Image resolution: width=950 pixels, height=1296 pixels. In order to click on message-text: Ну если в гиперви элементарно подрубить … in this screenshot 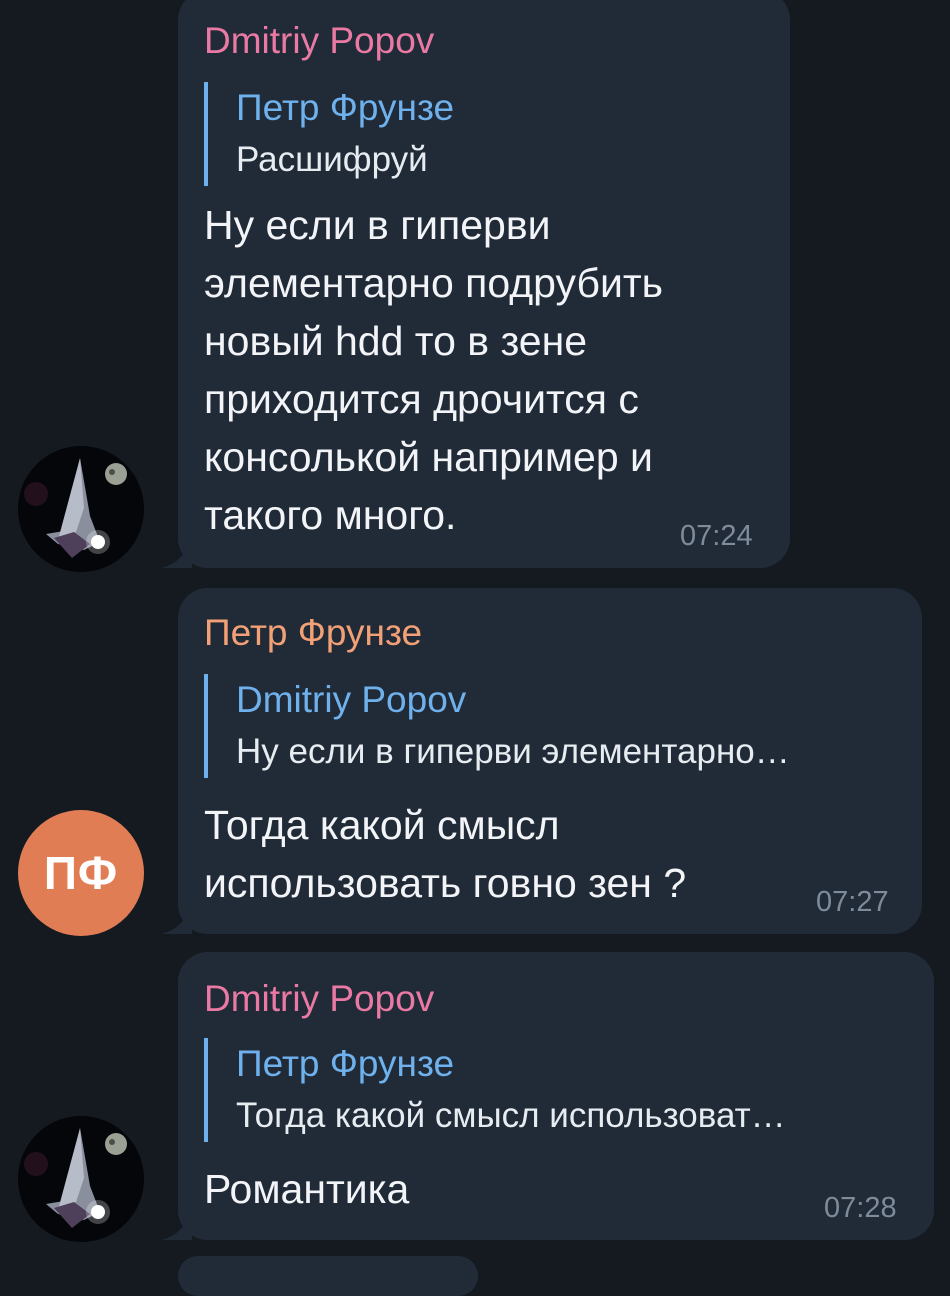, I will do `click(433, 370)`.